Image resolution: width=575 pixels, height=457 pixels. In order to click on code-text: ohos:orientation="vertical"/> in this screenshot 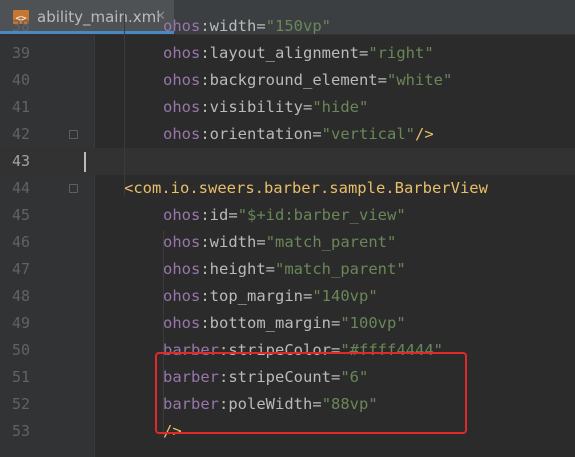, I will do `click(298, 134)`.